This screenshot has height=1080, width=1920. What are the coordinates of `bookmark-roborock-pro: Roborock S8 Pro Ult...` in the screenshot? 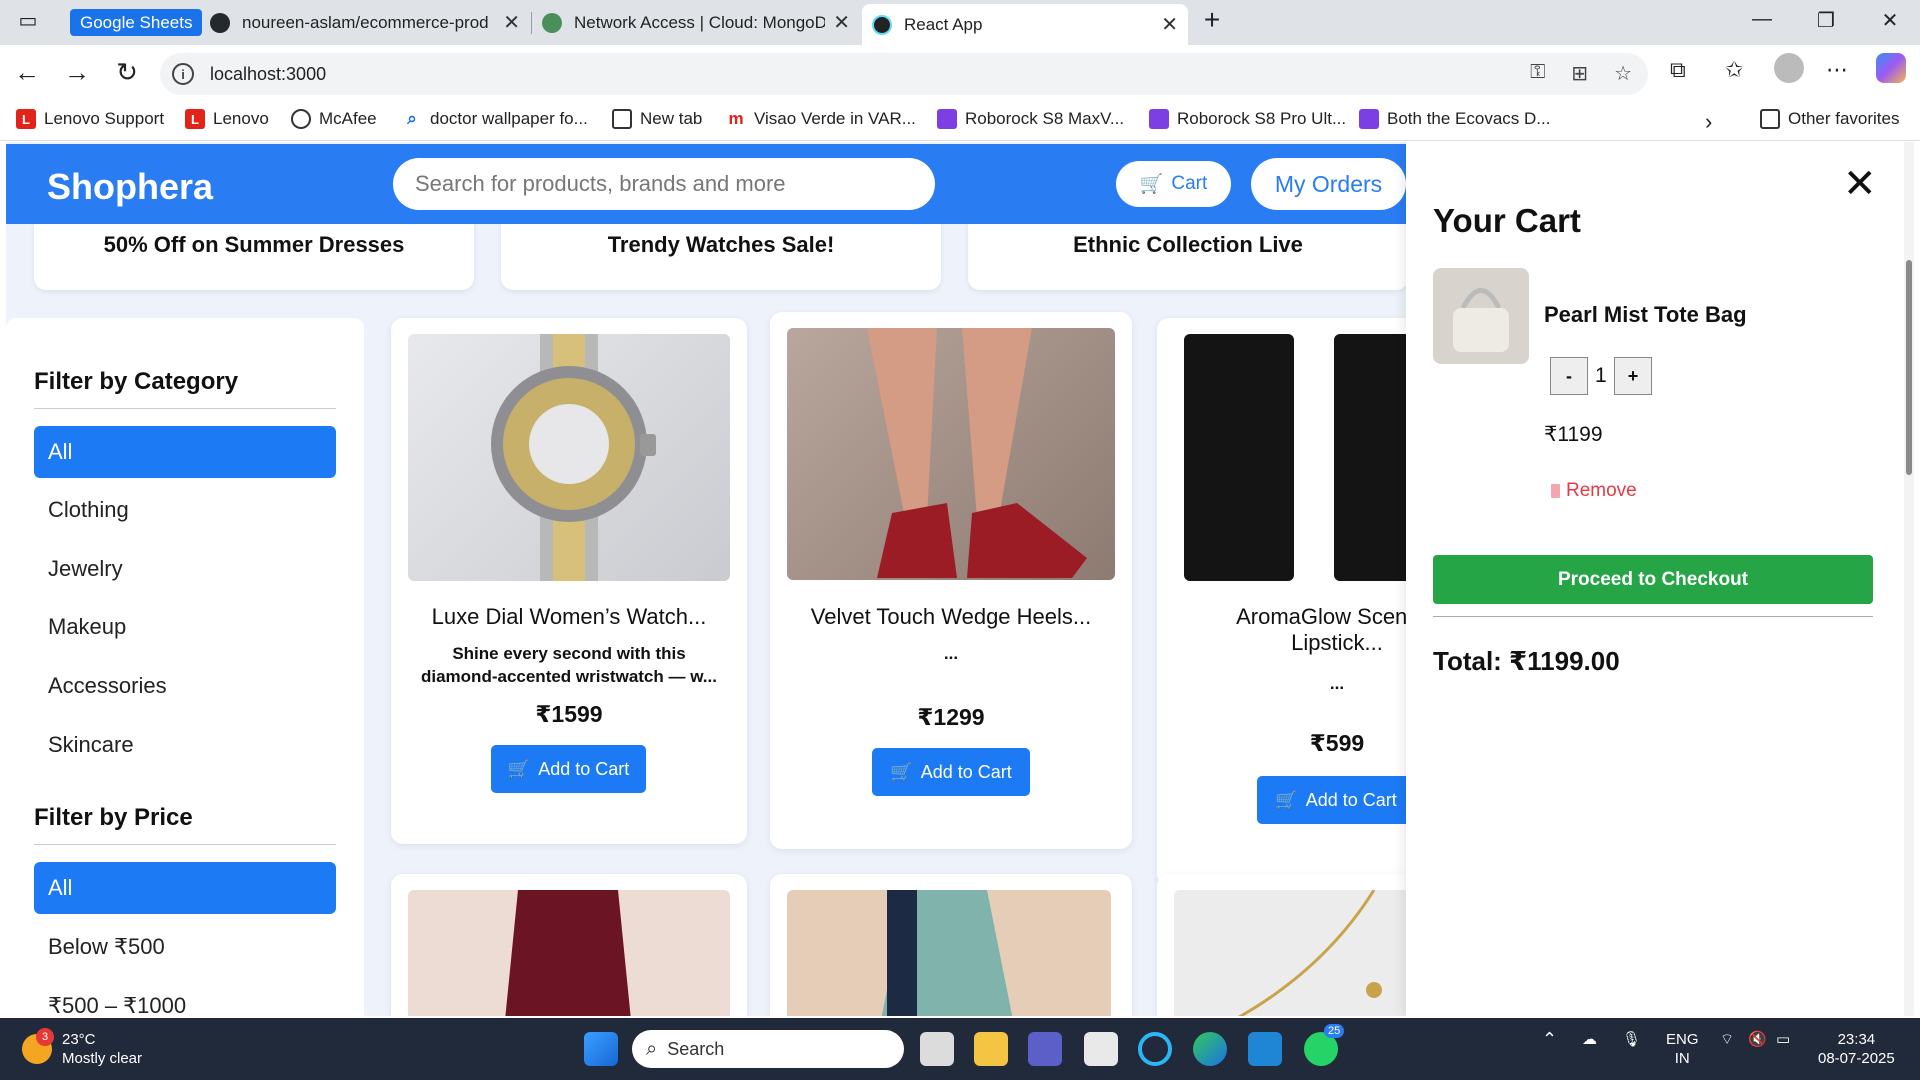 It's located at (1247, 119).